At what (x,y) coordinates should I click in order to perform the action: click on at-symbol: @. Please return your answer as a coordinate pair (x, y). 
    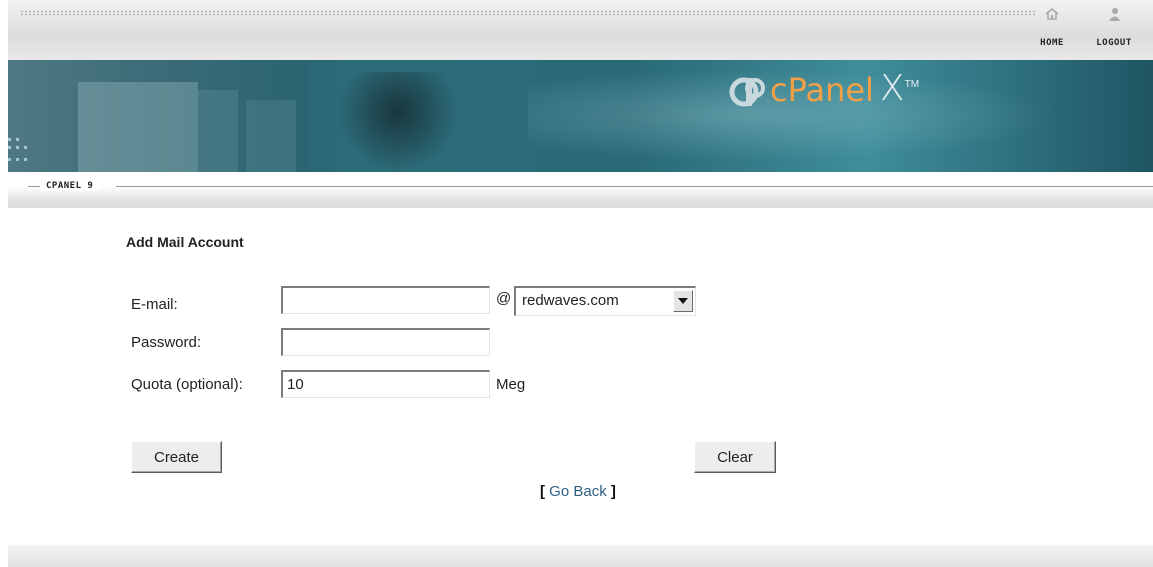
    Looking at the image, I should click on (504, 298).